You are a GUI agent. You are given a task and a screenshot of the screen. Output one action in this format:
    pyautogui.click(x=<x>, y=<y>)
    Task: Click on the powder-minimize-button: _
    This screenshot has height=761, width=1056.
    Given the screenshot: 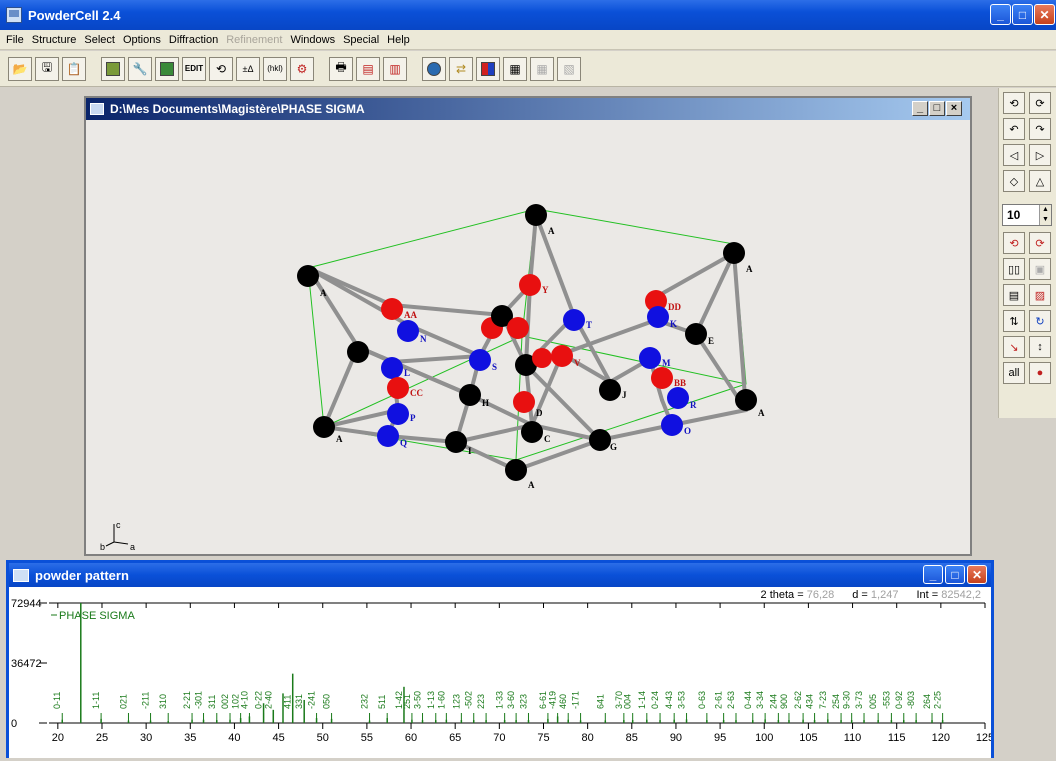 What is the action you would take?
    pyautogui.click(x=933, y=574)
    